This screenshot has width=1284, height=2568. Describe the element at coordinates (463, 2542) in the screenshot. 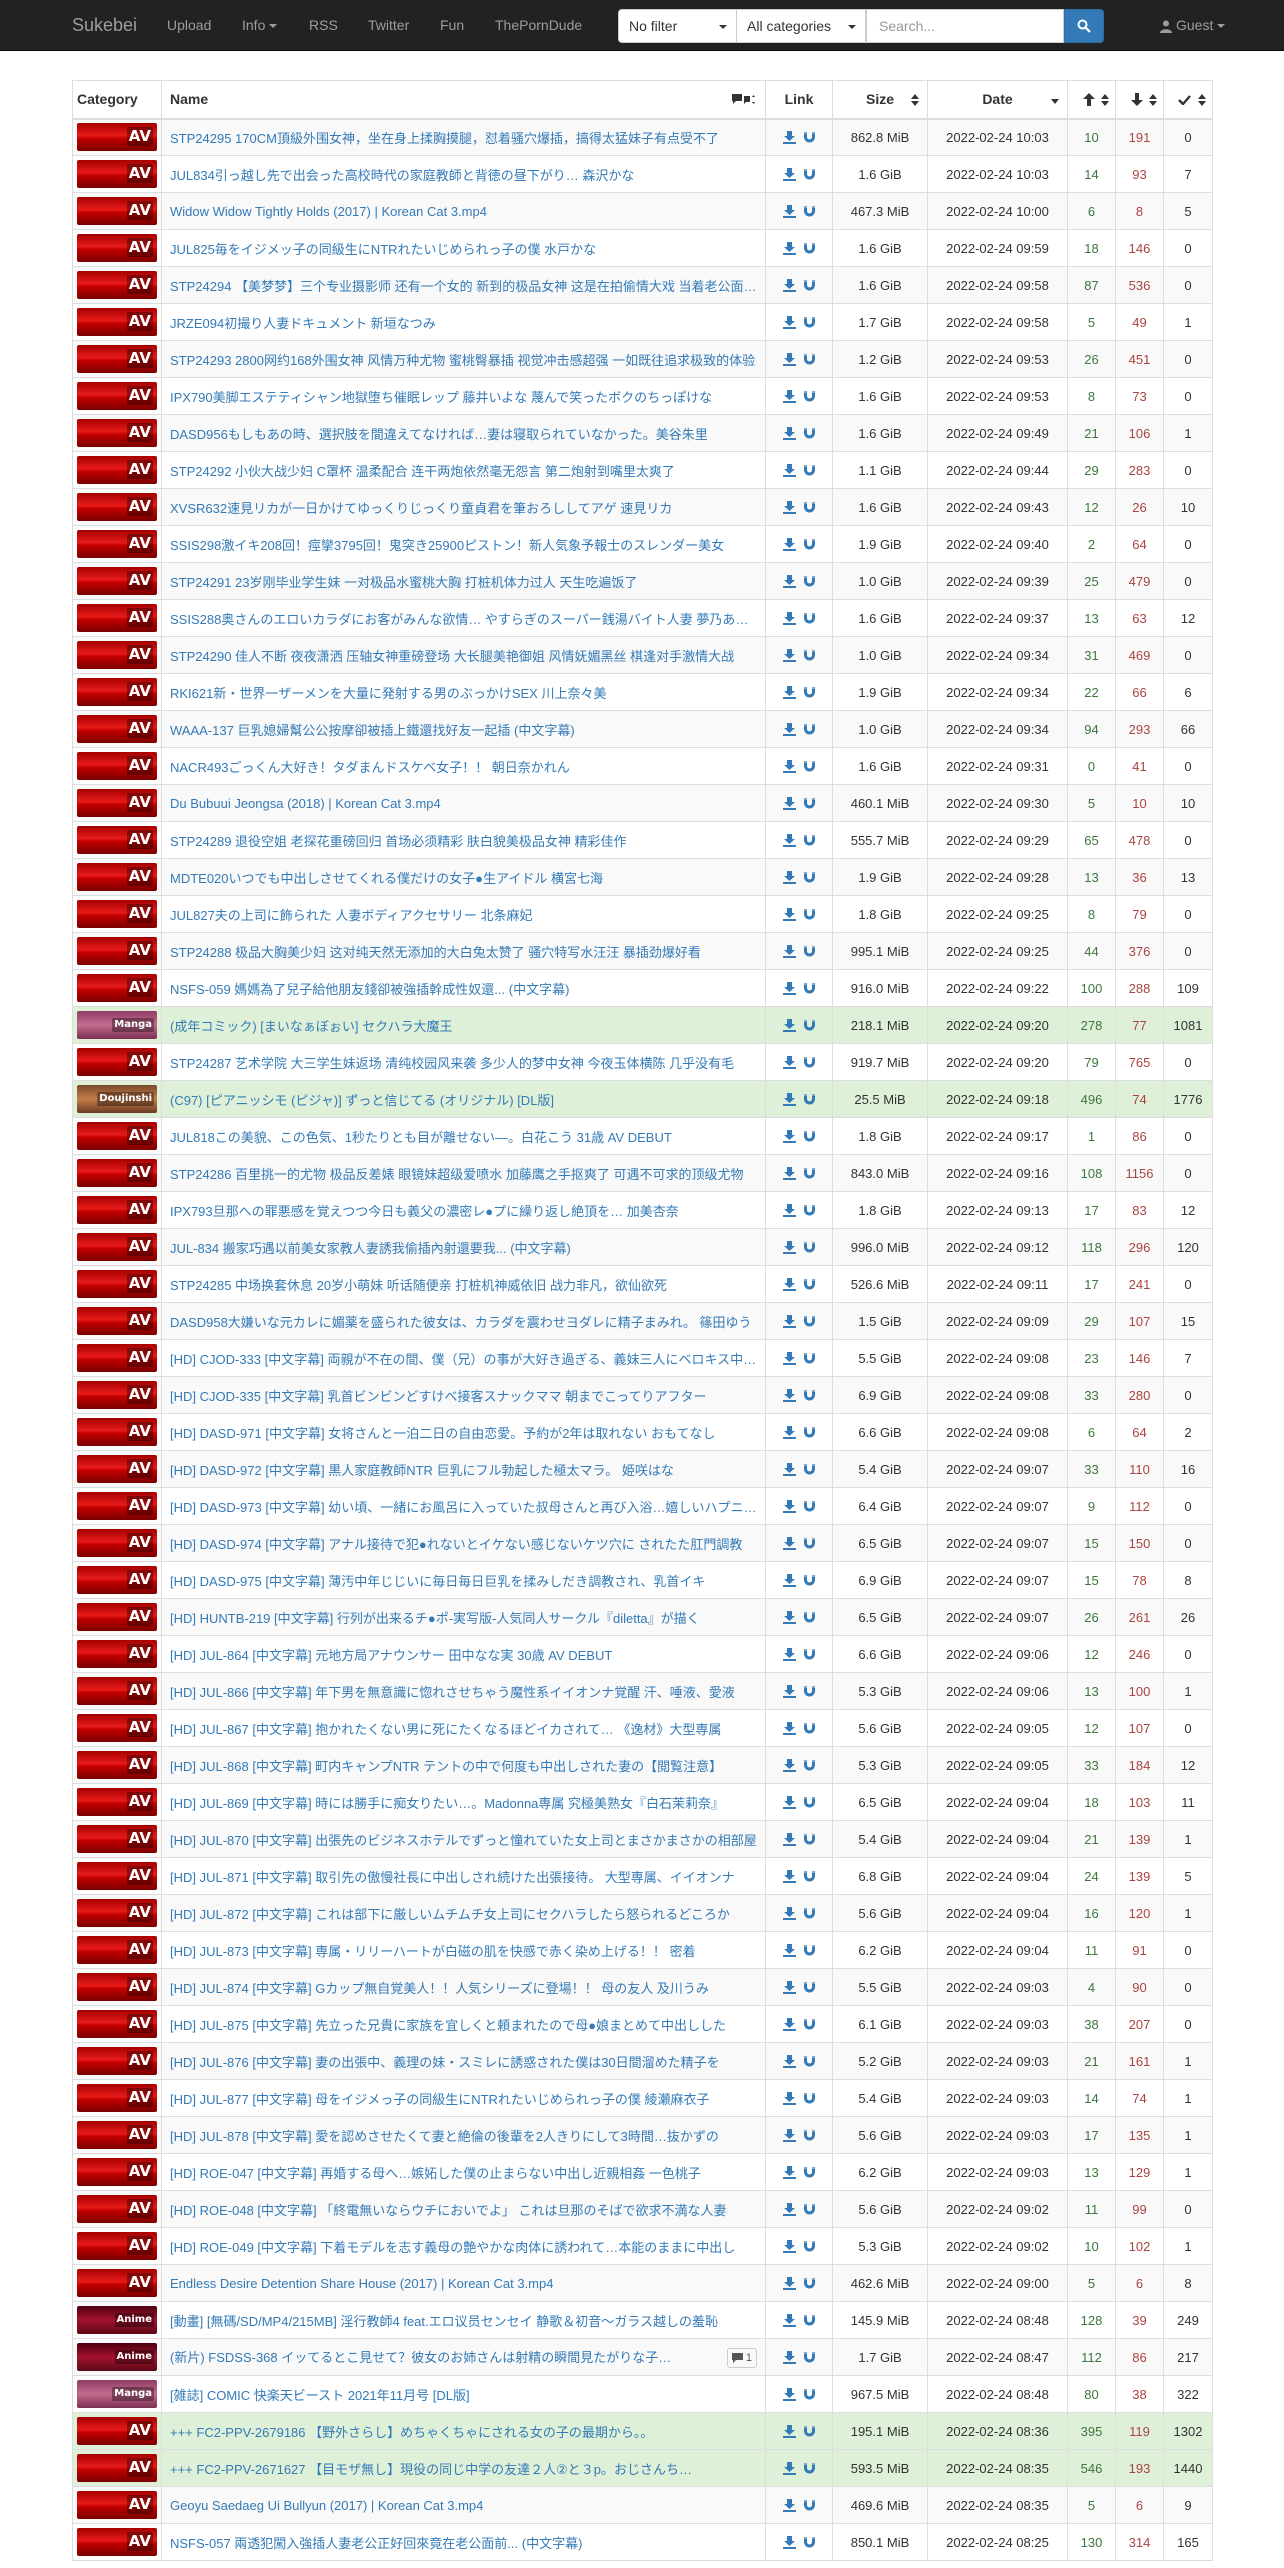

I see `torrent-name-link: NSFS-057 兩透犯闖入強插人妻老公正好回來竟在老公面前... (中文字幕)` at that location.